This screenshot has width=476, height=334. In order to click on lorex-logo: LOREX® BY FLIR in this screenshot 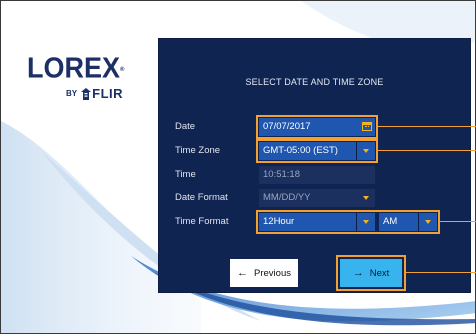, I will do `click(76, 76)`.